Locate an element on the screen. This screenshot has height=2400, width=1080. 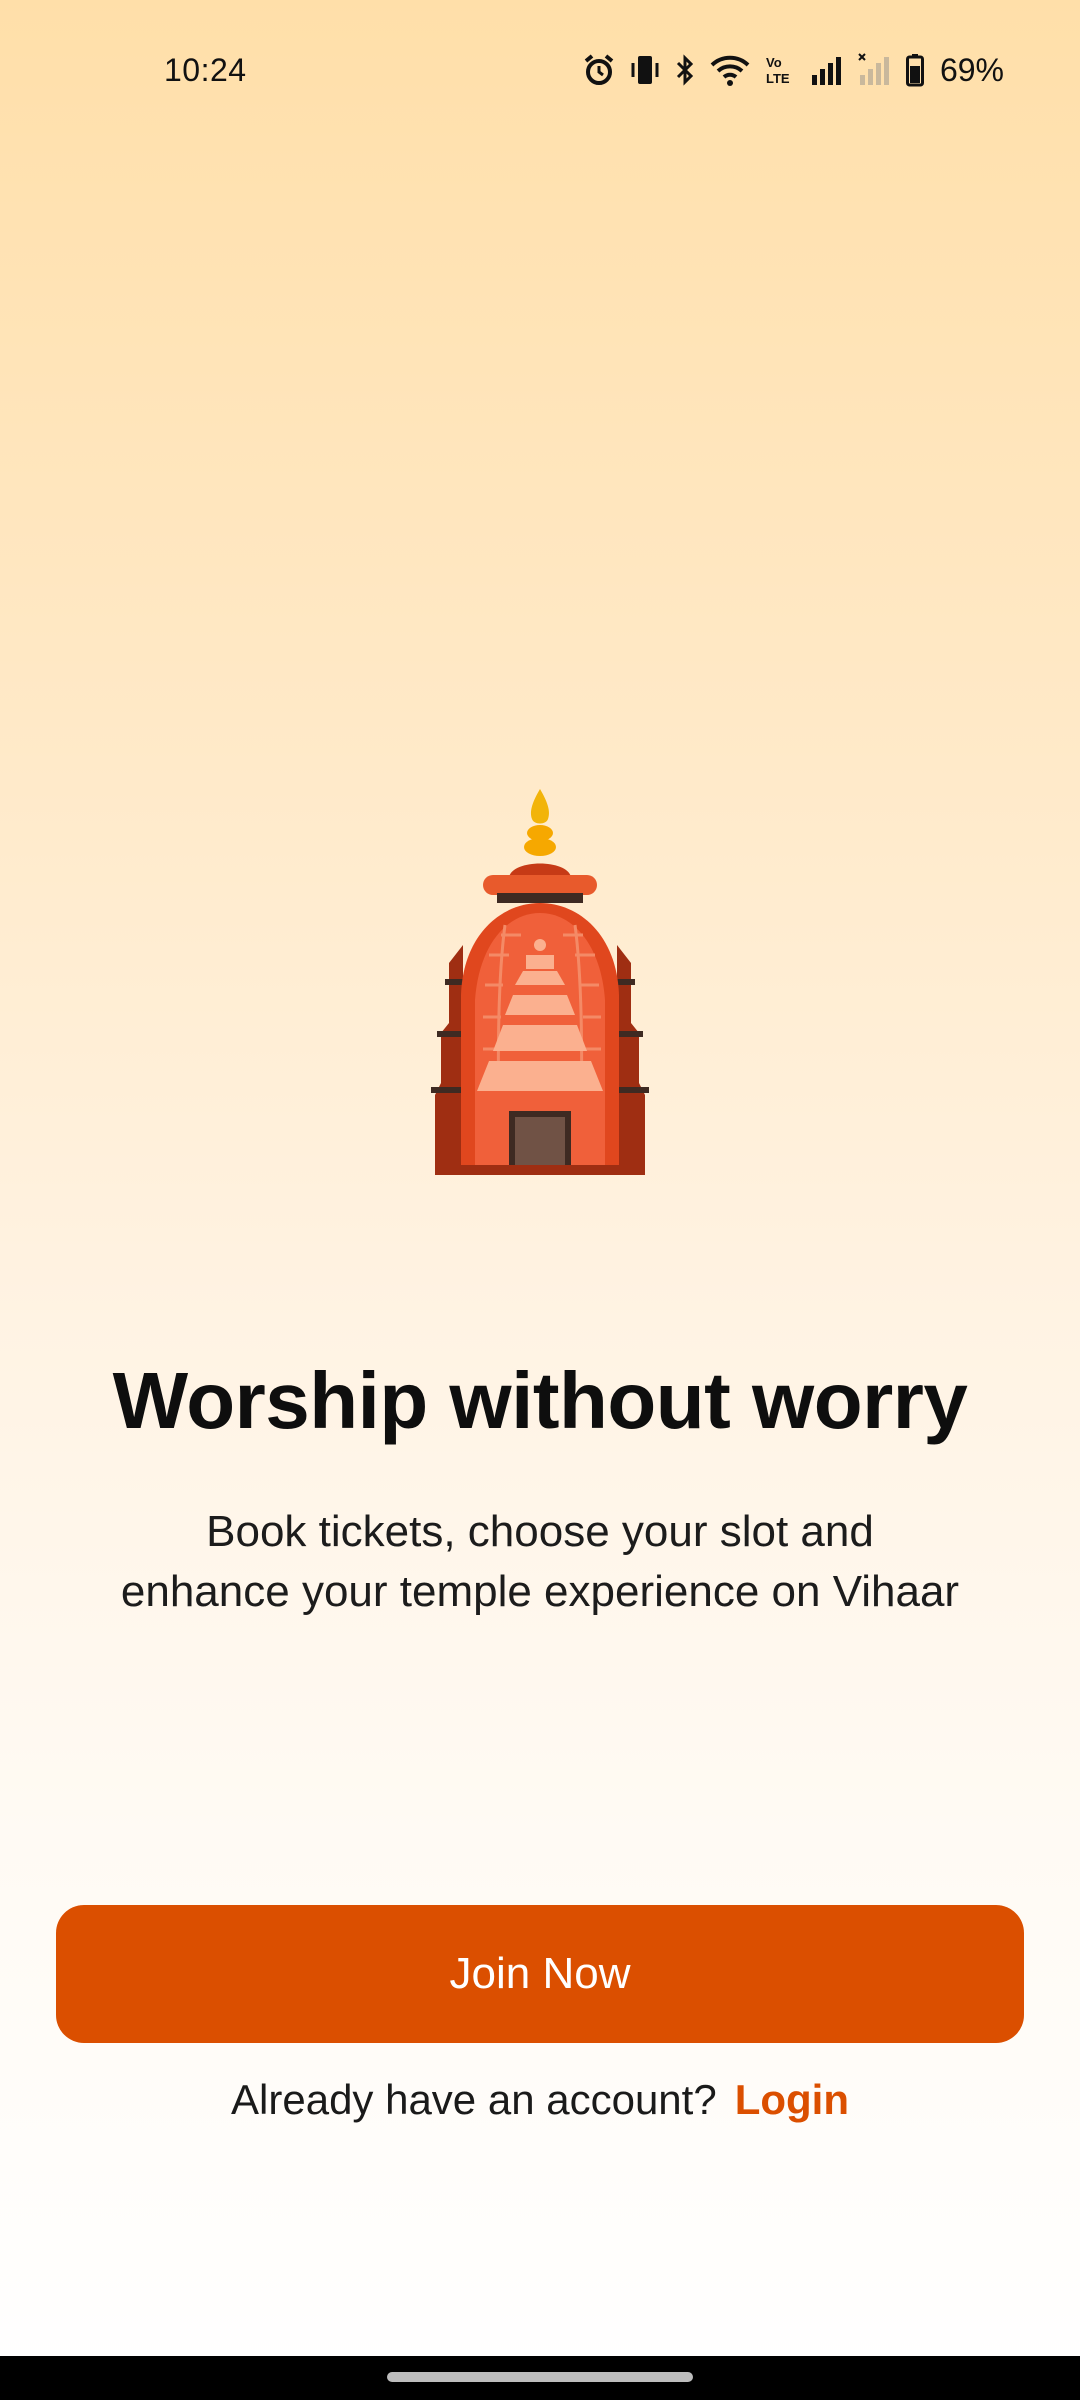
status-icons: Vo LTE 69% is located at coordinates (793, 70).